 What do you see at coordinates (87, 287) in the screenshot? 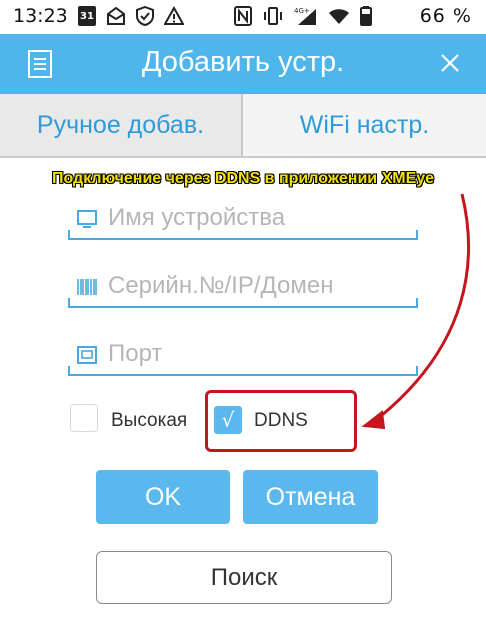
I see `barcode-icon` at bounding box center [87, 287].